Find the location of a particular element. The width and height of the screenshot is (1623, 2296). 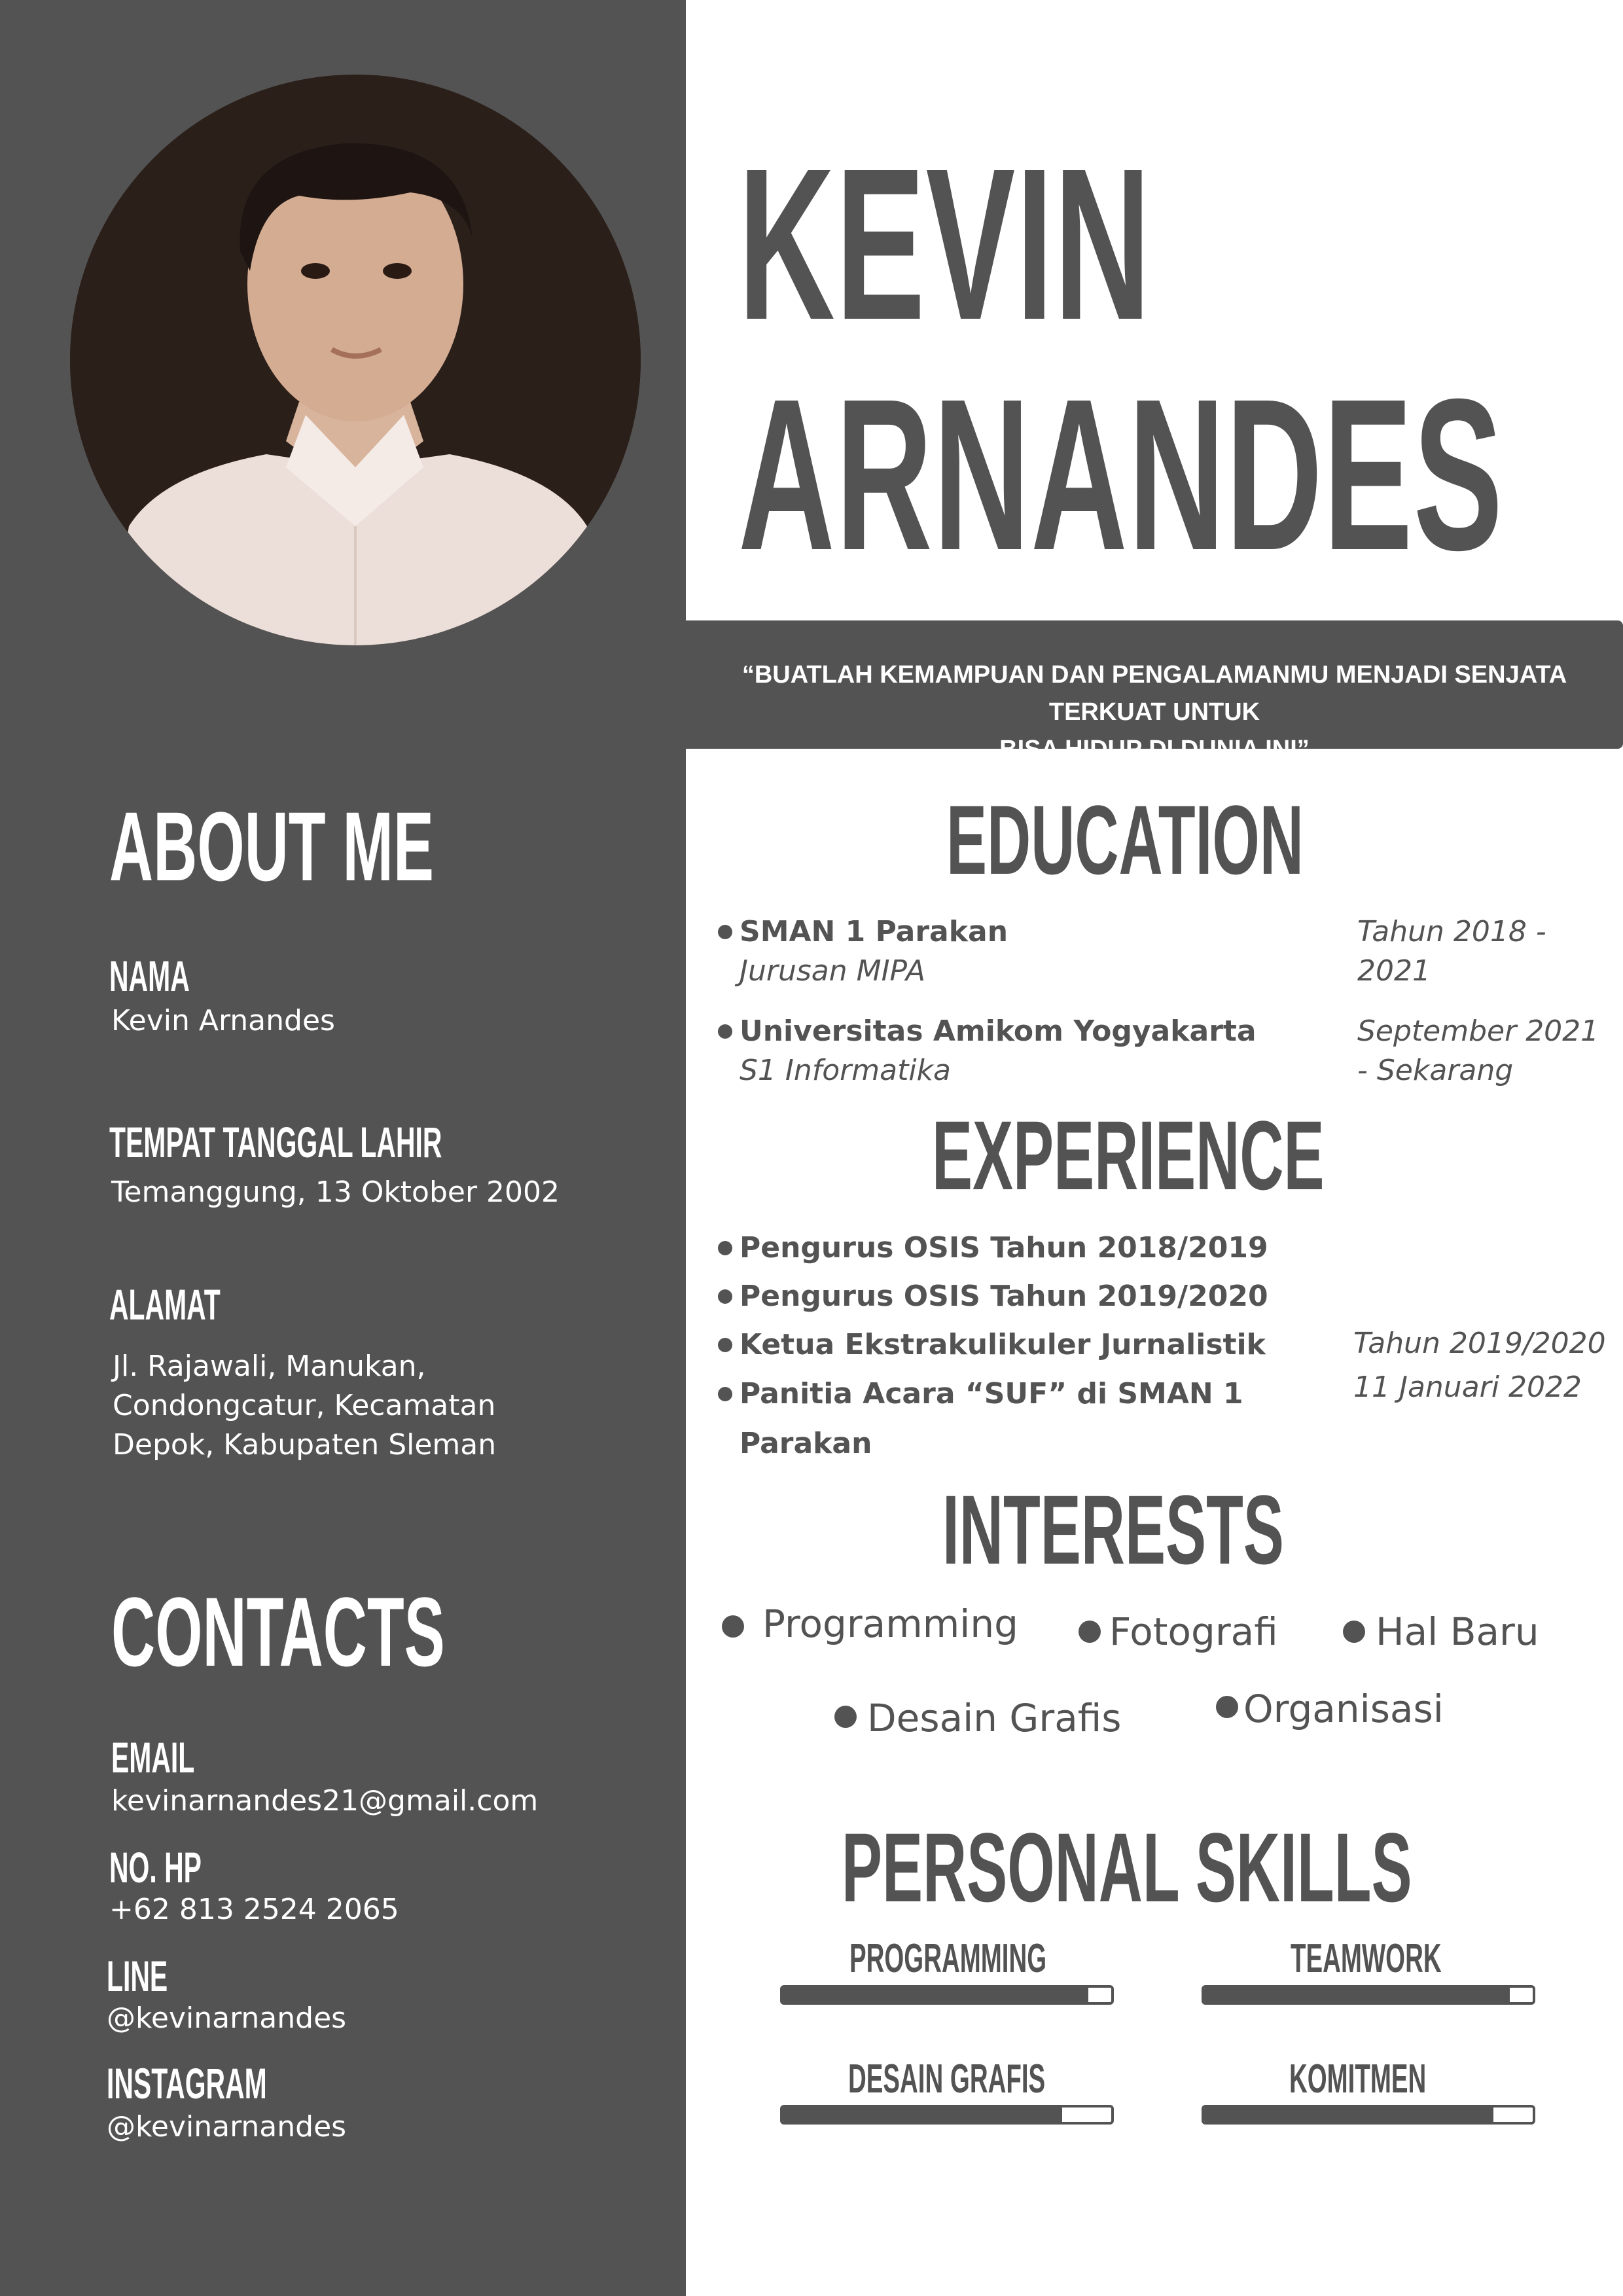

about-title: ABOUT ME is located at coordinates (271, 846).